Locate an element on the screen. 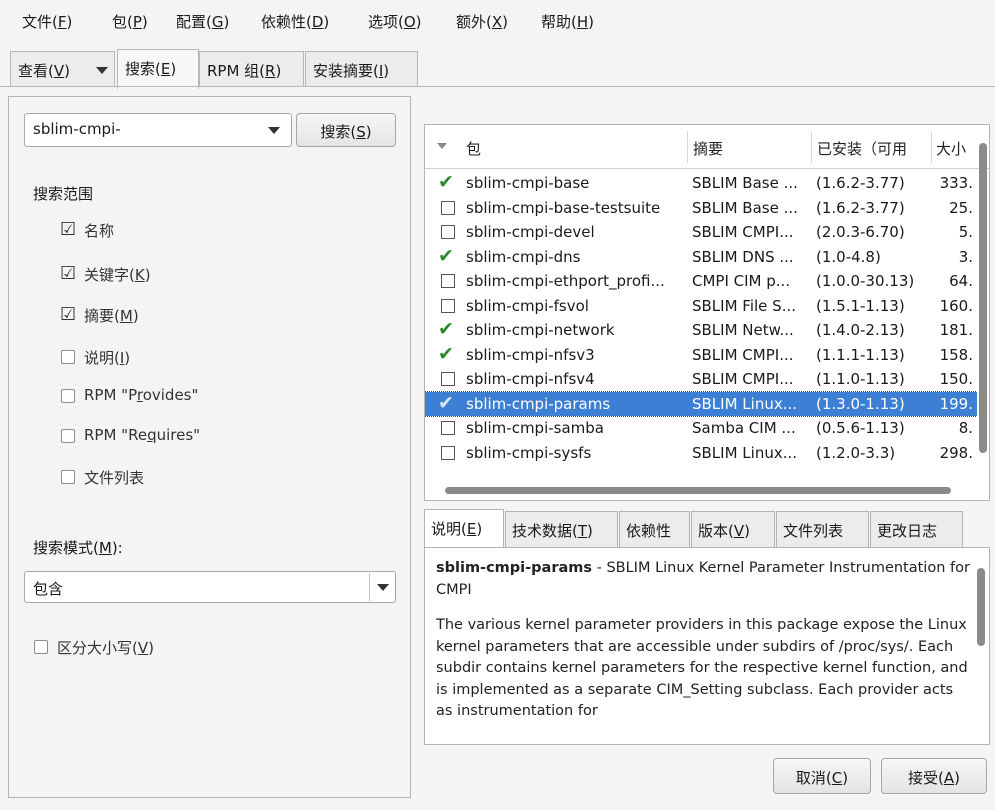 This screenshot has width=995, height=810. view-dropdown-button: 查看(V) is located at coordinates (62, 69).